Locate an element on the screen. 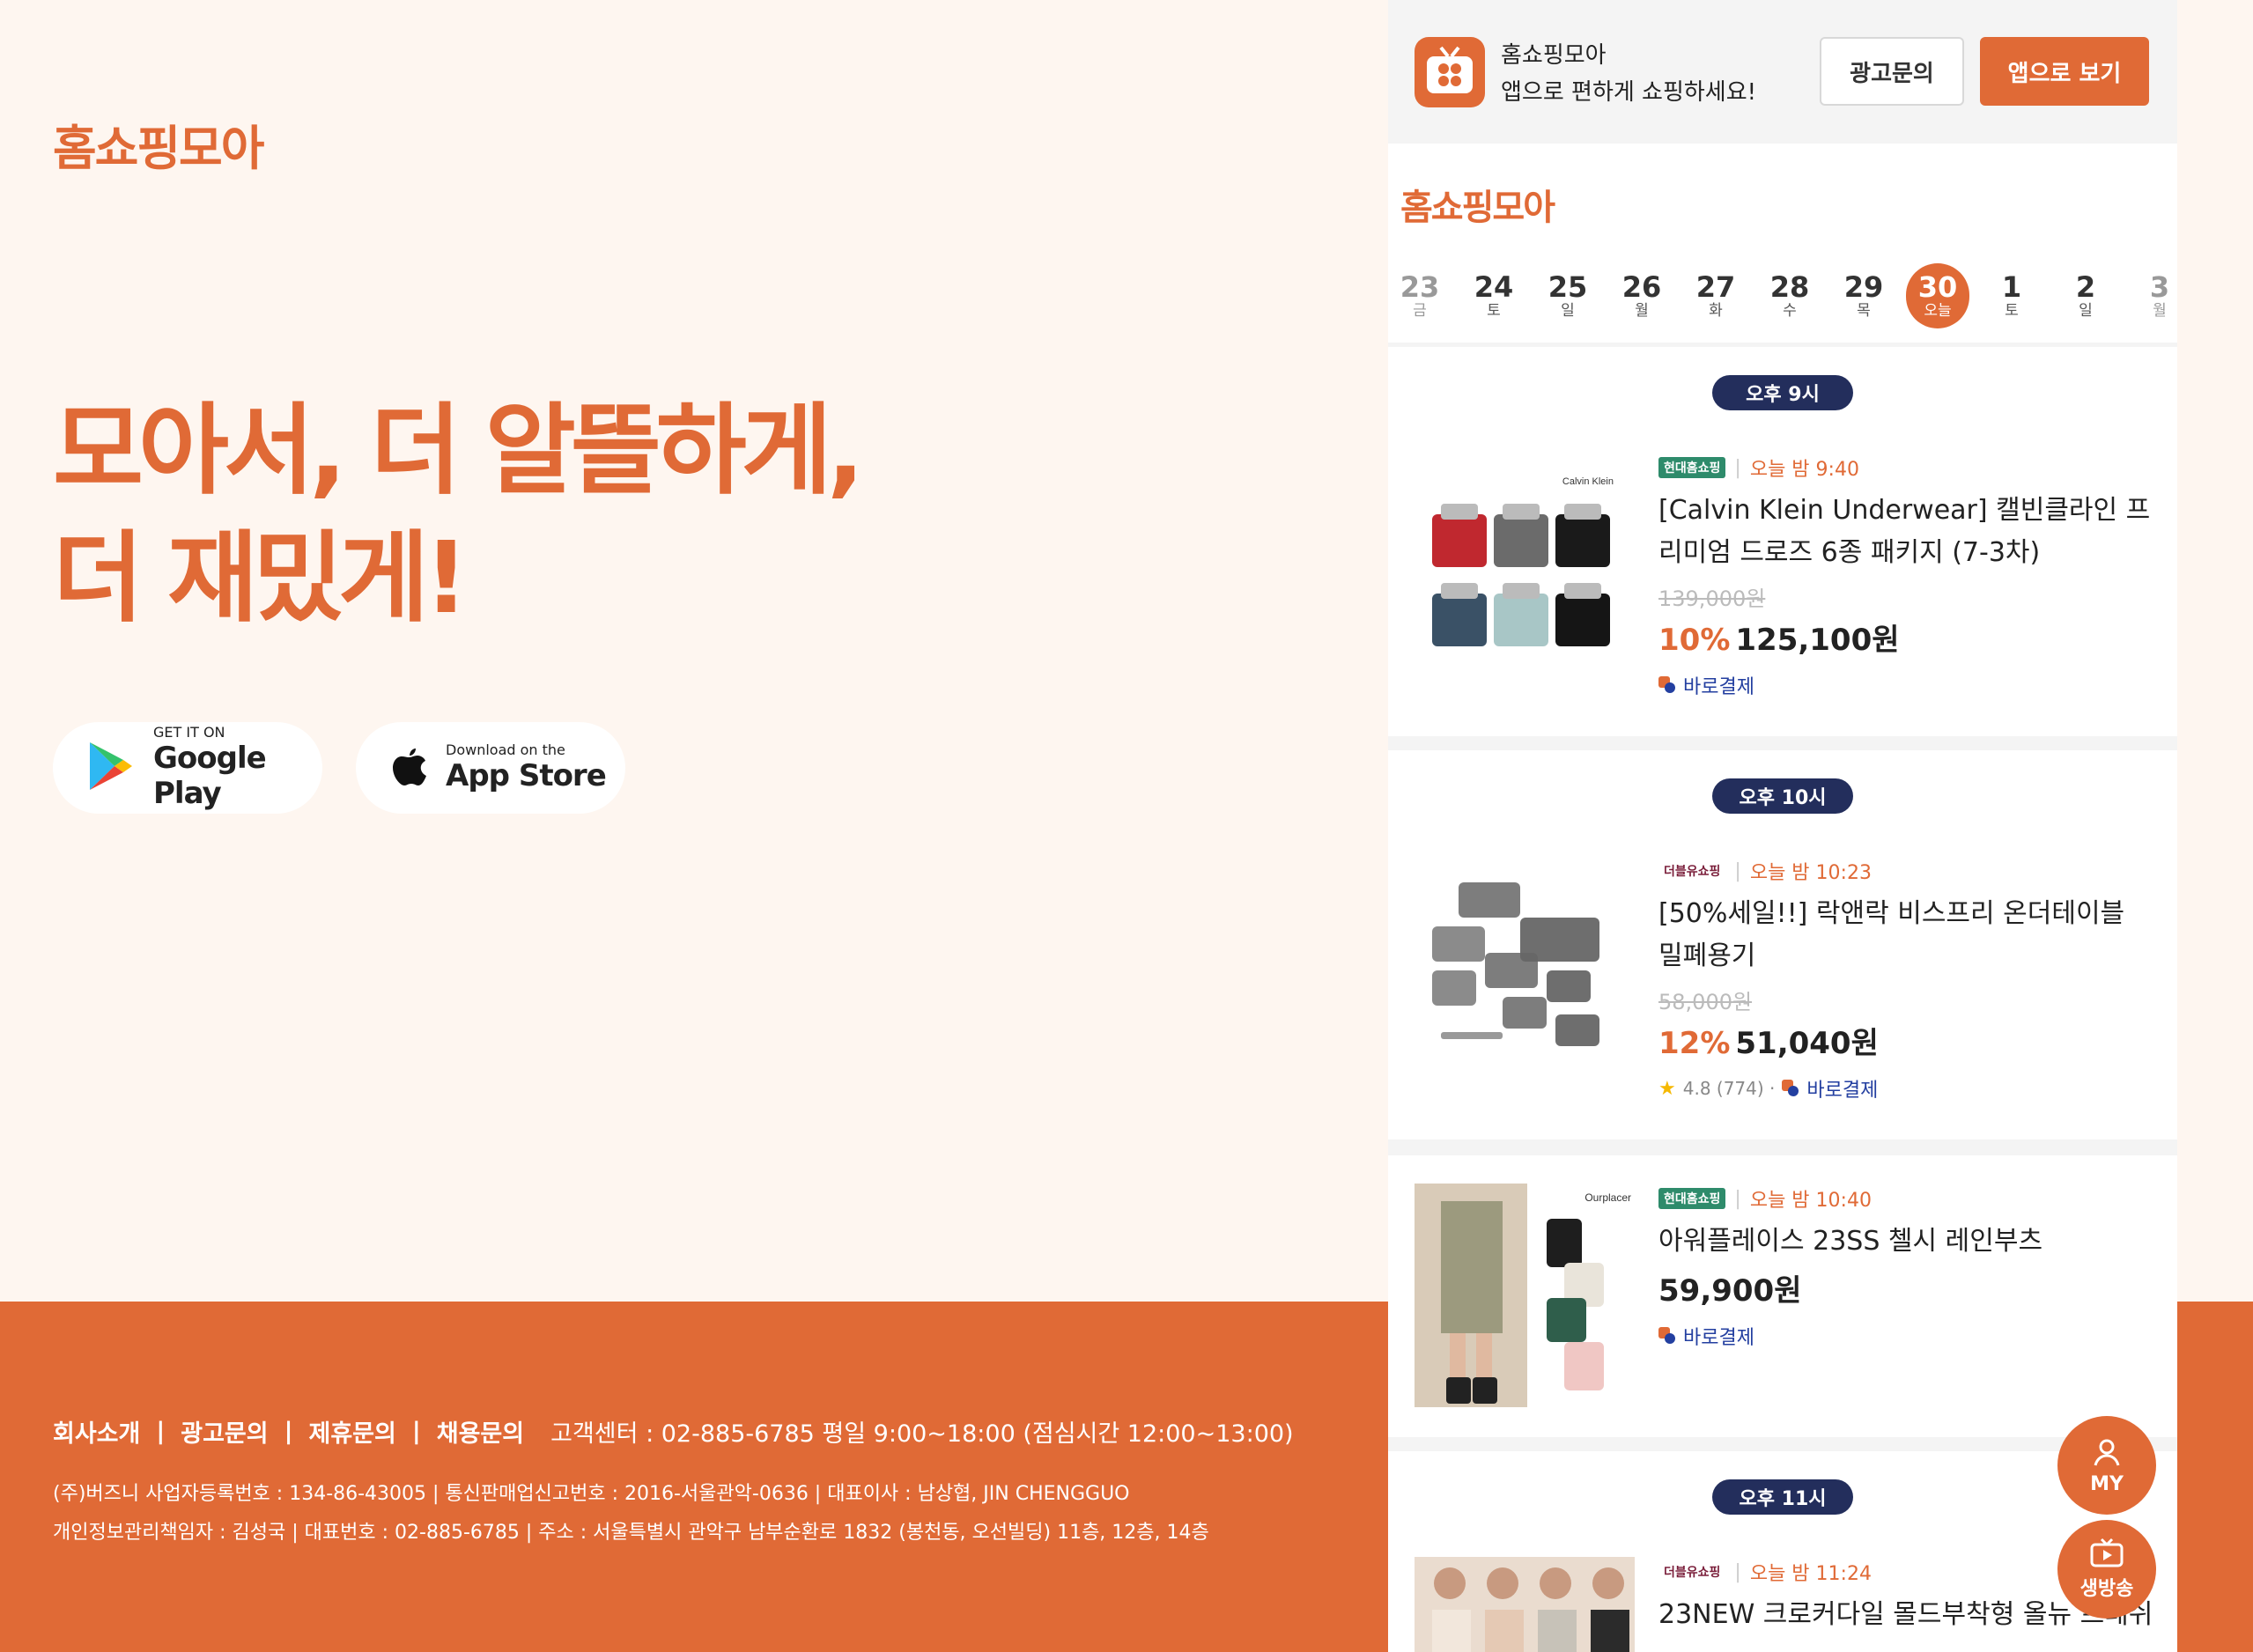 The image size is (2253, 1652). star-icon: ★ is located at coordinates (1667, 1089).